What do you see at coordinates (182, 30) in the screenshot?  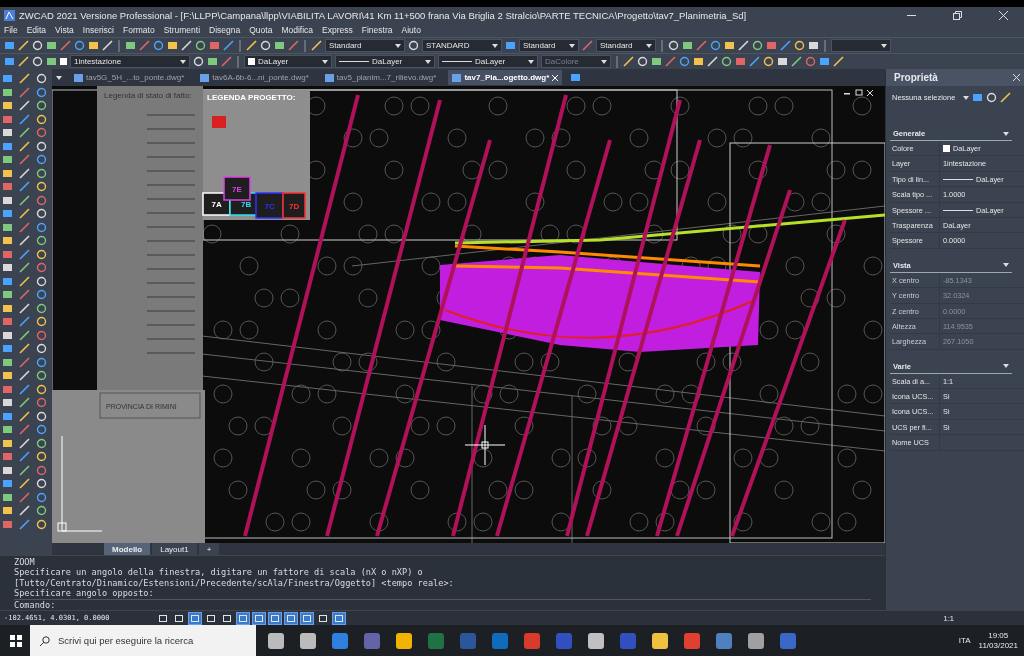 I see `menu-item: Strumenti` at bounding box center [182, 30].